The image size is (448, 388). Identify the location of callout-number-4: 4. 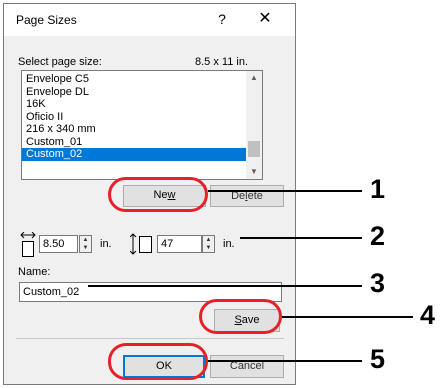
(428, 315).